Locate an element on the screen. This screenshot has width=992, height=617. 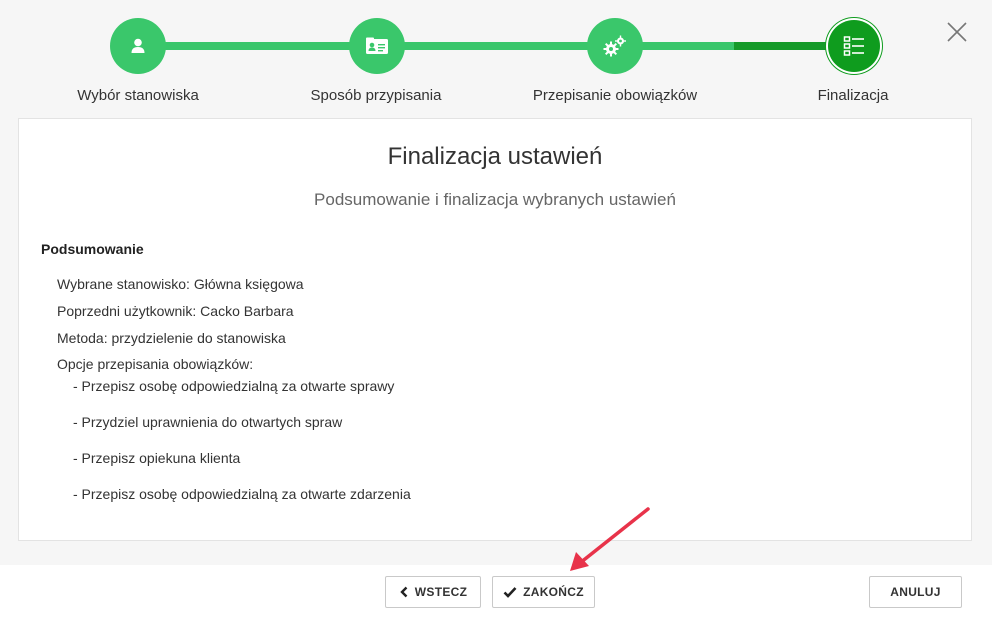
checklist-icon is located at coordinates (853, 46).